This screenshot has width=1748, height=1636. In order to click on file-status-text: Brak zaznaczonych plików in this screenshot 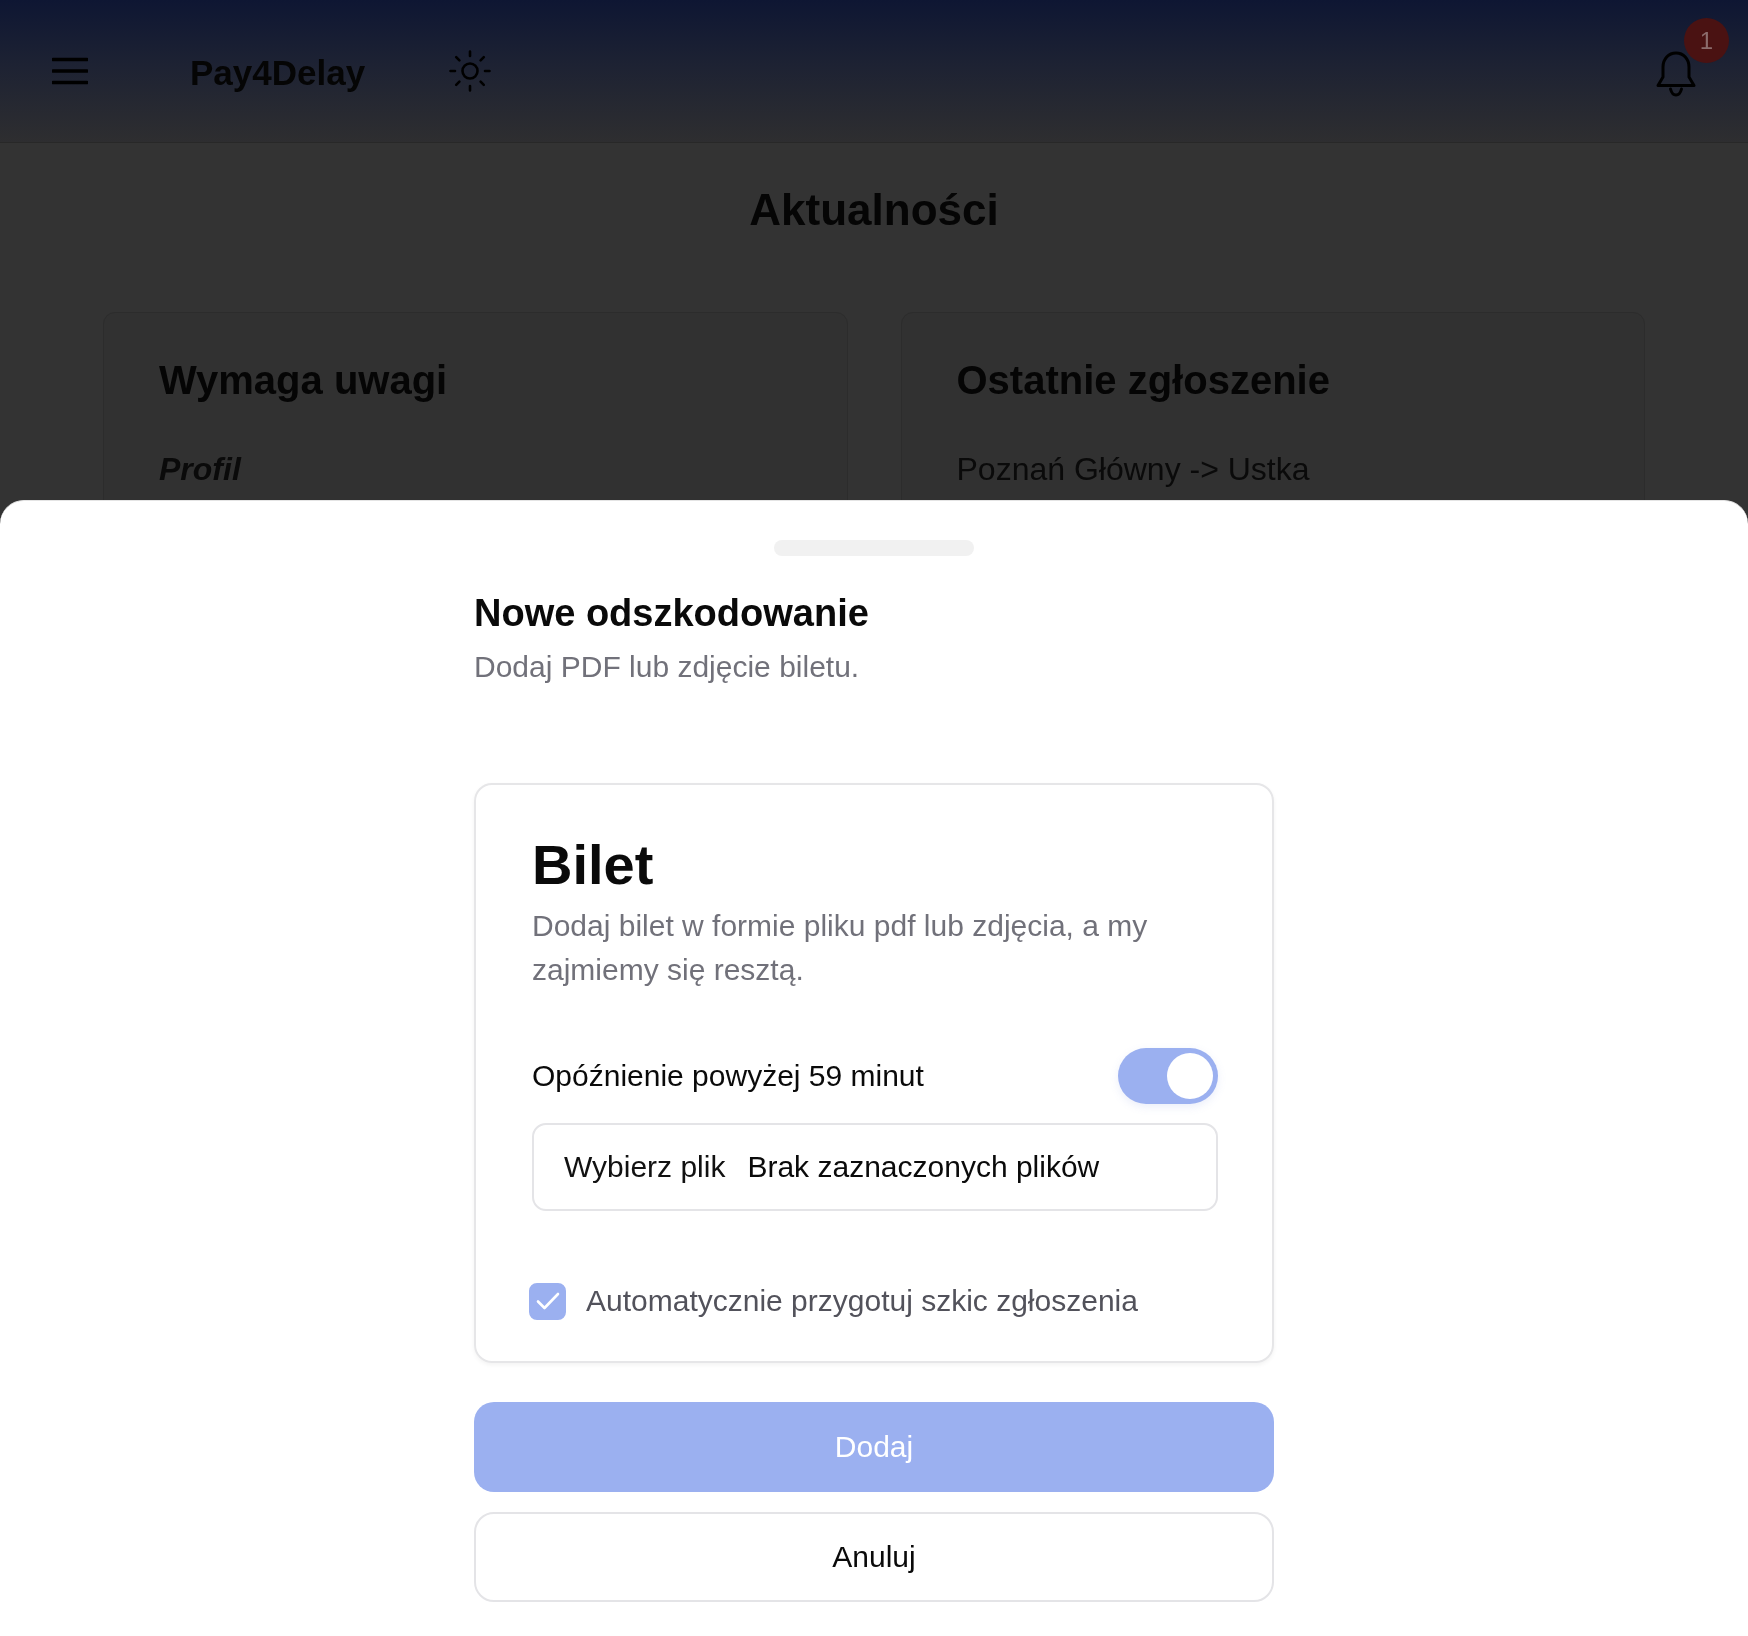, I will do `click(923, 1167)`.